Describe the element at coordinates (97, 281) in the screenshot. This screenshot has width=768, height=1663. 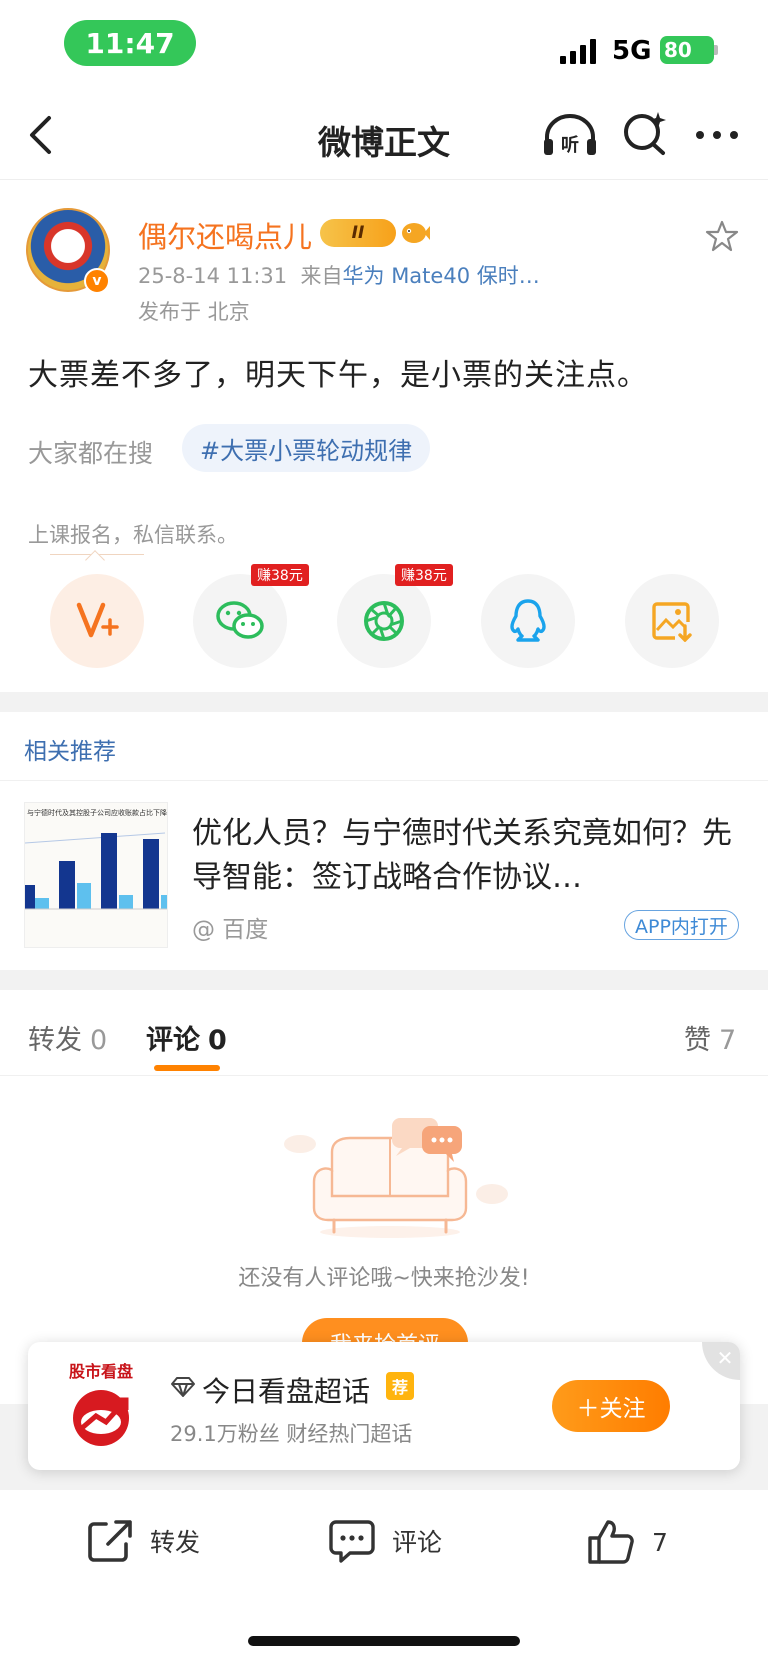
I see `verified-badge-icon: v` at that location.